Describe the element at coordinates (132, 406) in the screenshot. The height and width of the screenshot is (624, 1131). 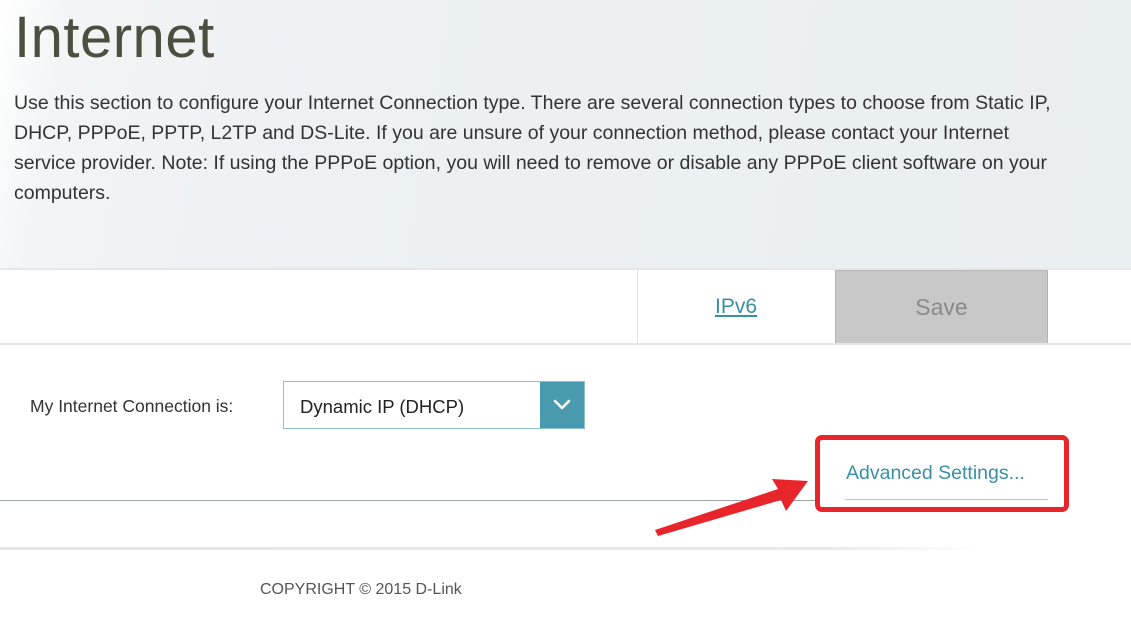
I see `connection-type-label: My Internet Connection is:` at that location.